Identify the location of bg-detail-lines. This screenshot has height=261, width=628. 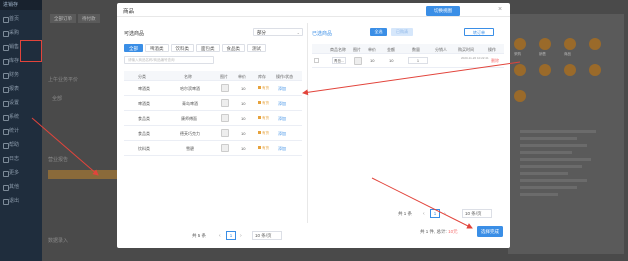
(567, 165).